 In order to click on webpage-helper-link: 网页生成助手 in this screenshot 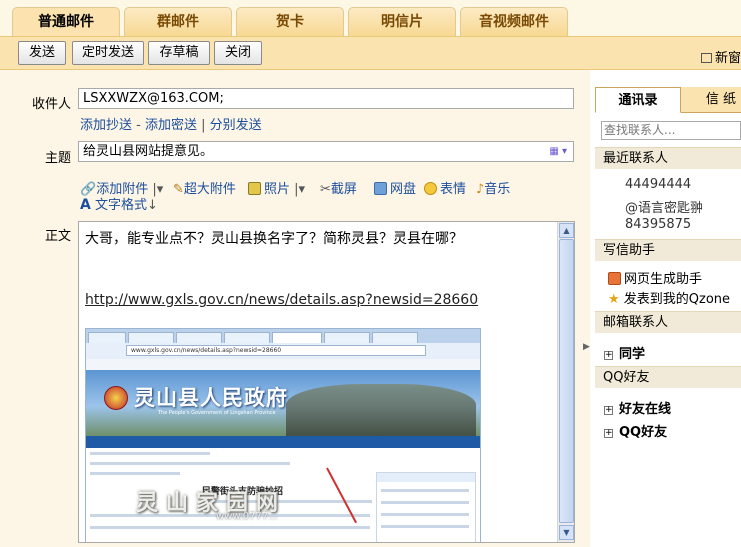, I will do `click(655, 277)`.